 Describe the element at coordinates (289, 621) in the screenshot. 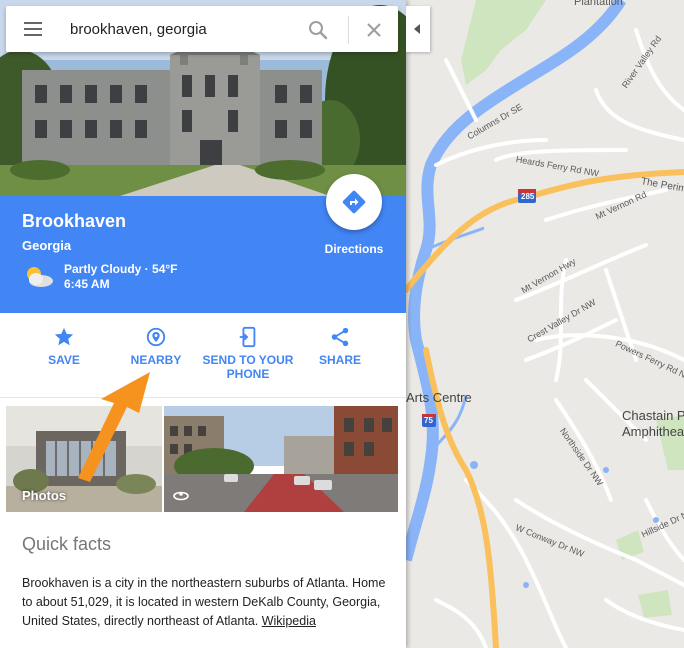

I see `wikipedia-link: Wikipedia` at that location.